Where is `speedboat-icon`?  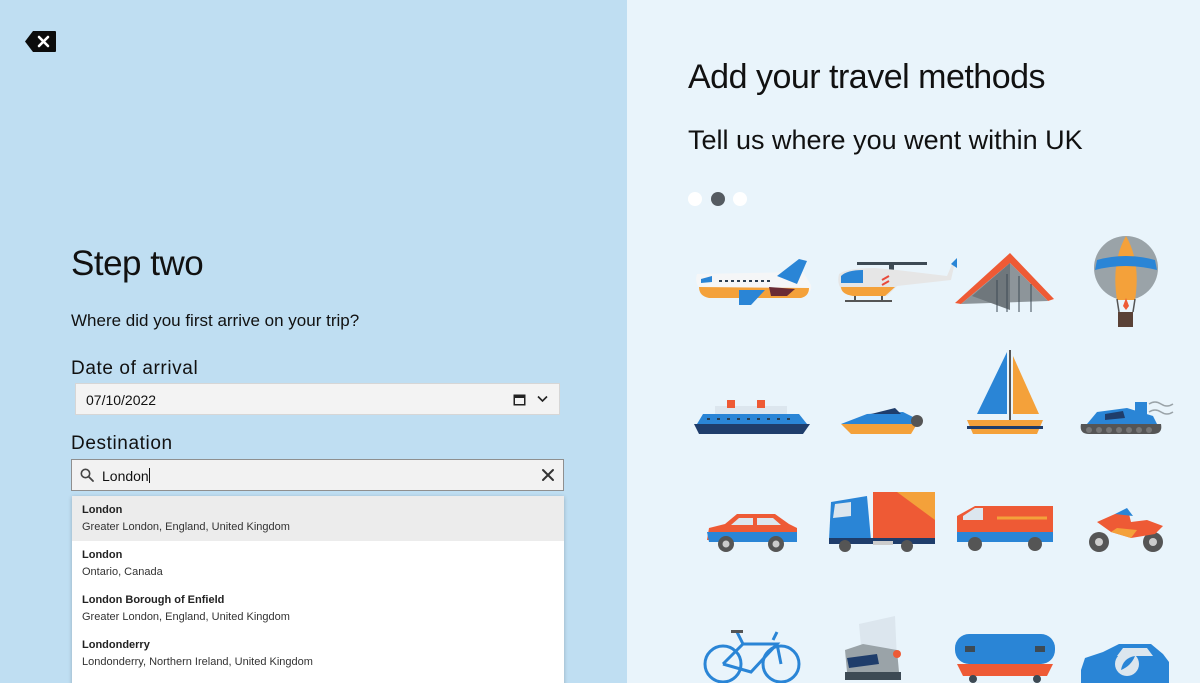 speedboat-icon is located at coordinates (882, 421).